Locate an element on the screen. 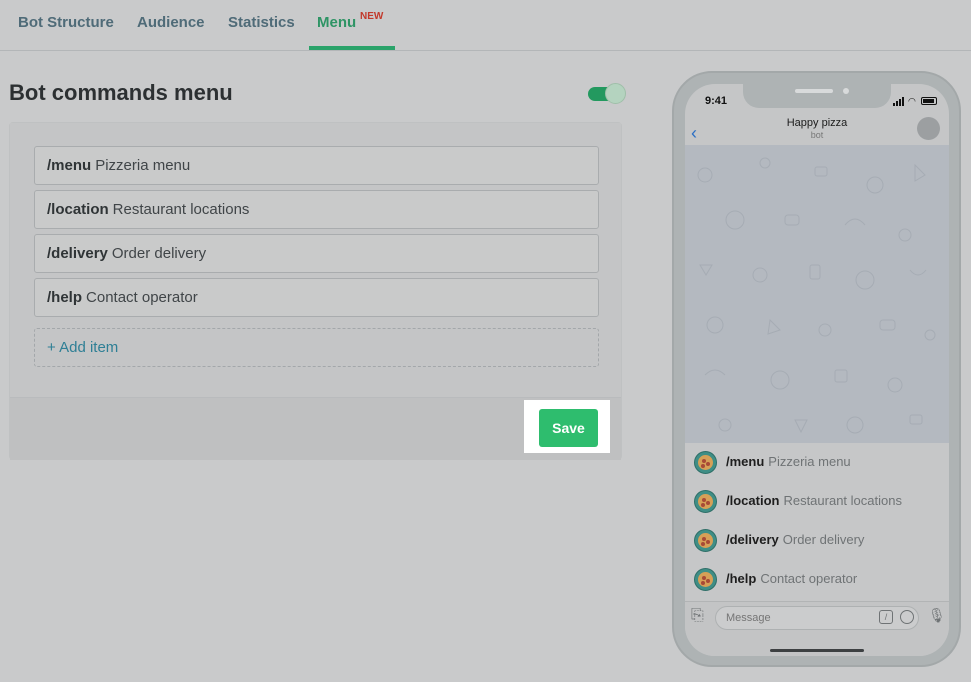 Image resolution: width=971 pixels, height=682 pixels. paperclip-icon: ⎘ is located at coordinates (697, 616).